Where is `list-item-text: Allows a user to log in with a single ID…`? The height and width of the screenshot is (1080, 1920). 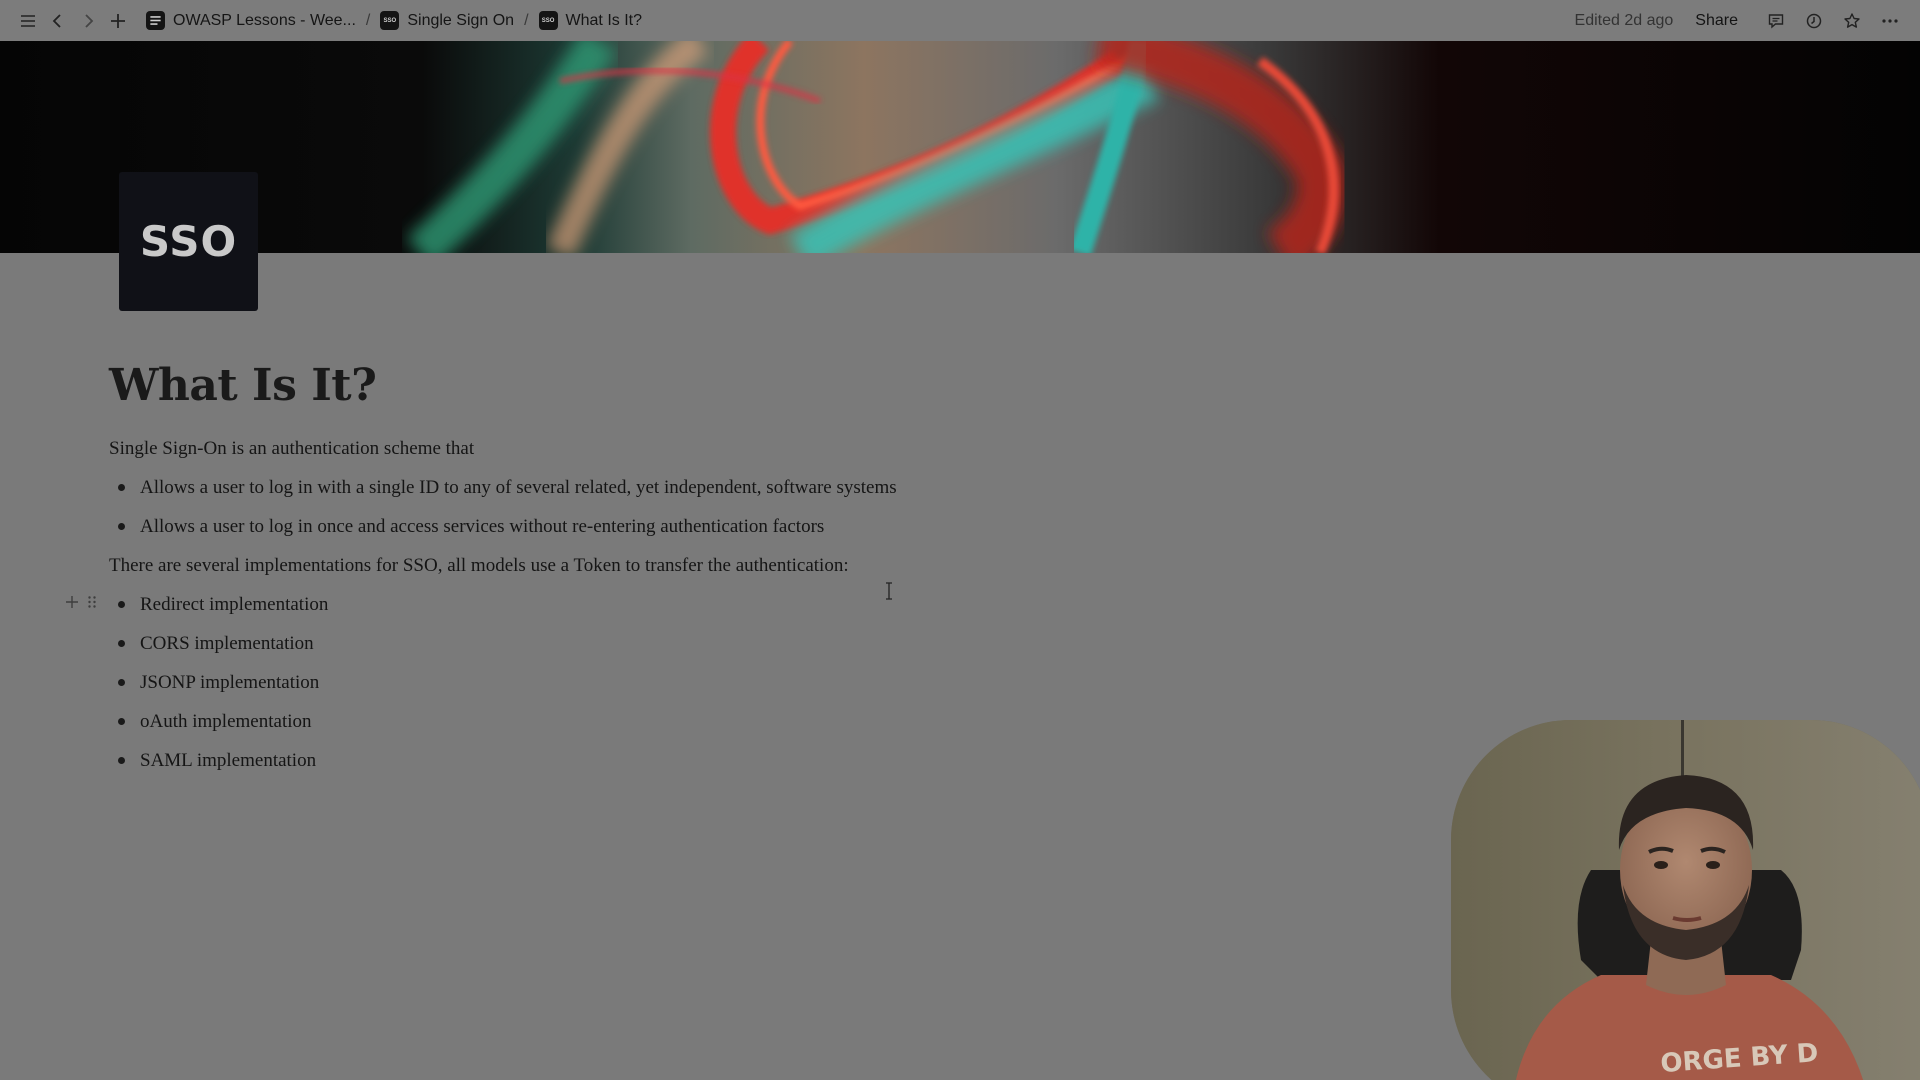 list-item-text: Allows a user to log in with a single ID… is located at coordinates (518, 487).